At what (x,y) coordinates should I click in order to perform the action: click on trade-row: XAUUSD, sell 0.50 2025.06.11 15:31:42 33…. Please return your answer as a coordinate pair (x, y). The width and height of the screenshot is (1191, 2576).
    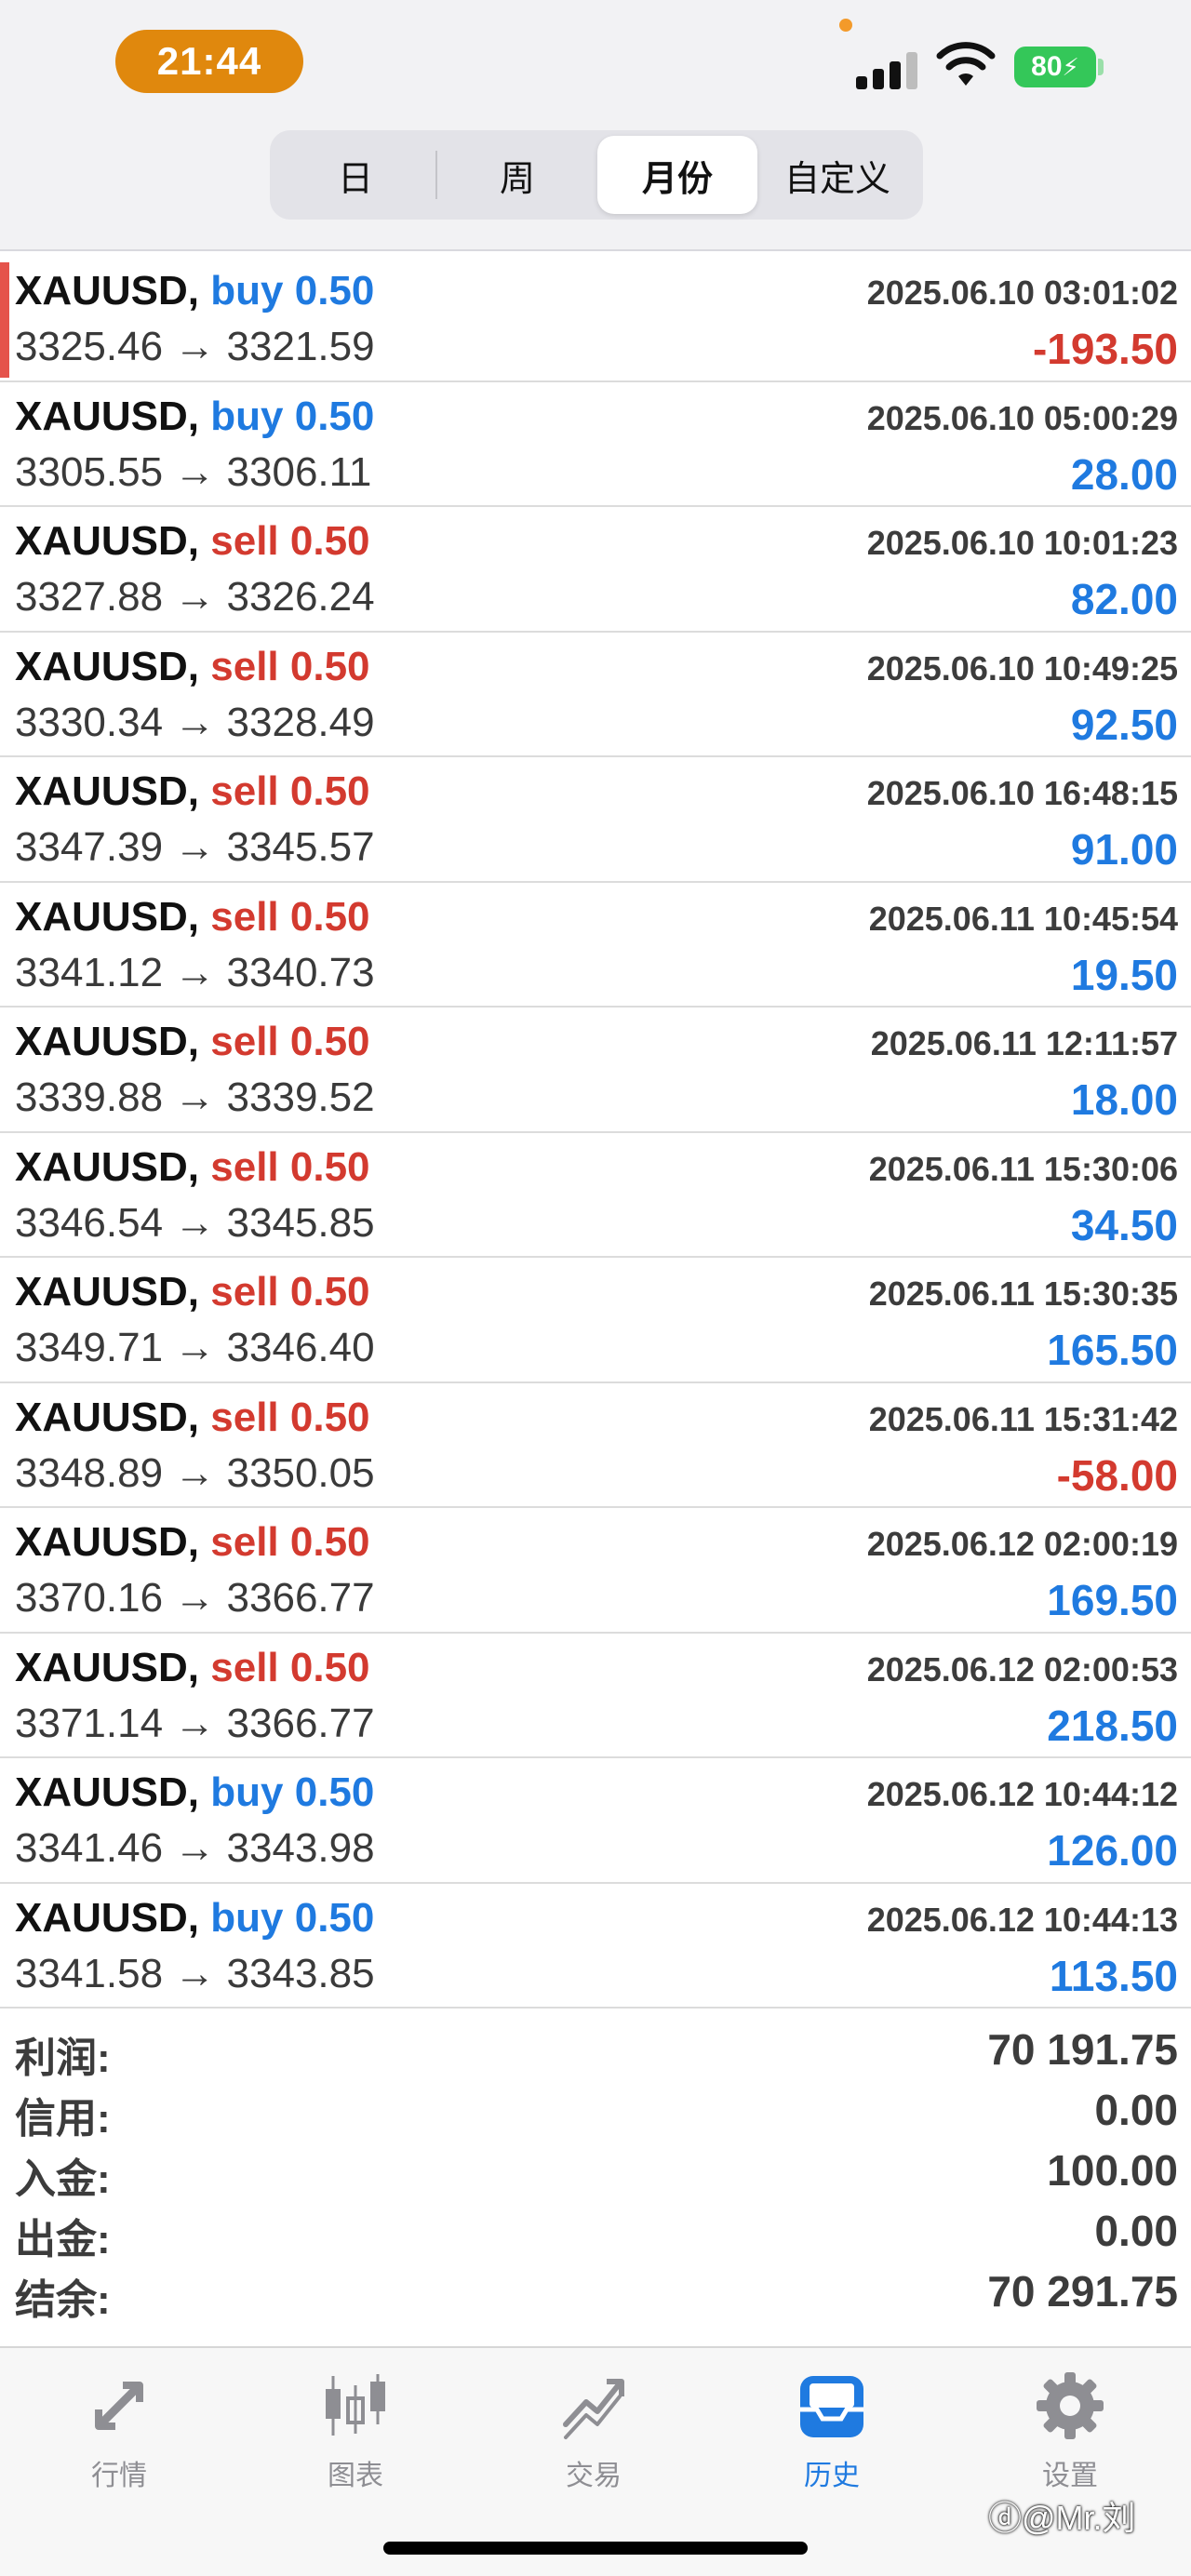
    Looking at the image, I should click on (595, 1445).